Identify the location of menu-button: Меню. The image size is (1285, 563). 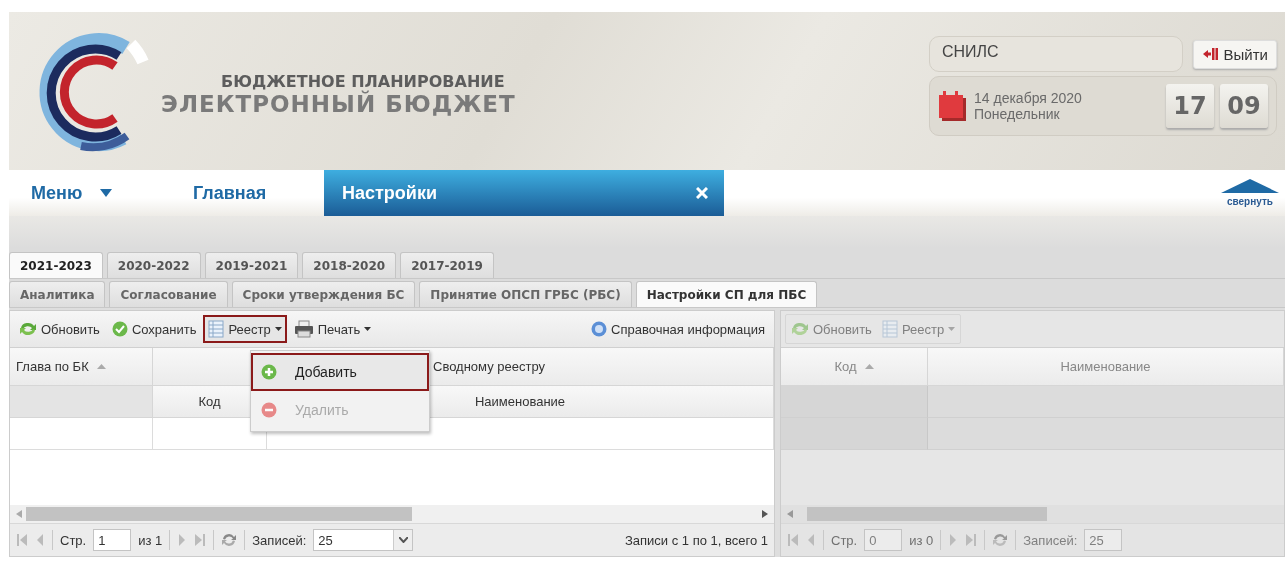
(94, 193).